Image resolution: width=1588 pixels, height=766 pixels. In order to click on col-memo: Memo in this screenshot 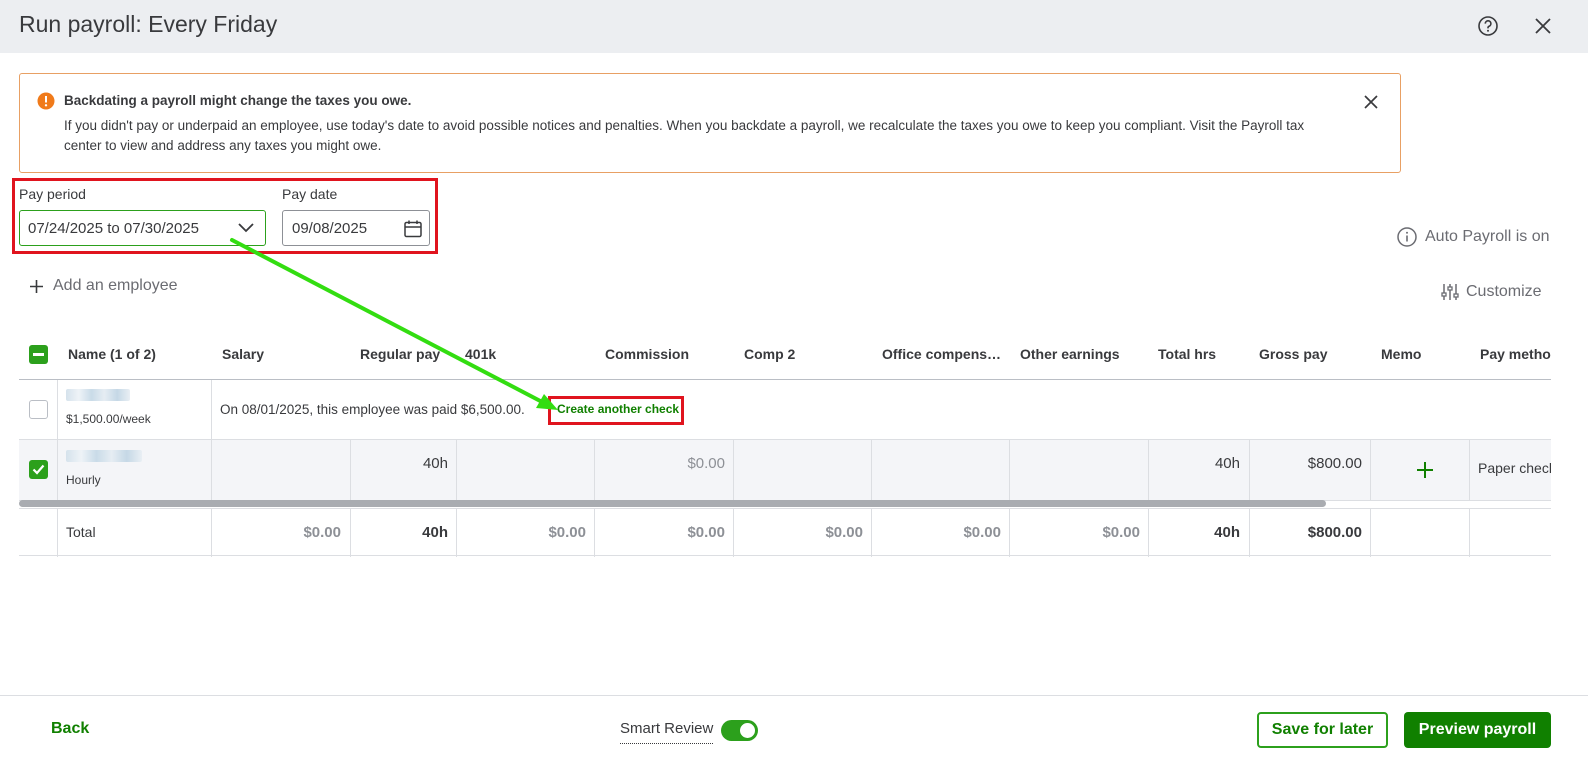, I will do `click(1401, 354)`.